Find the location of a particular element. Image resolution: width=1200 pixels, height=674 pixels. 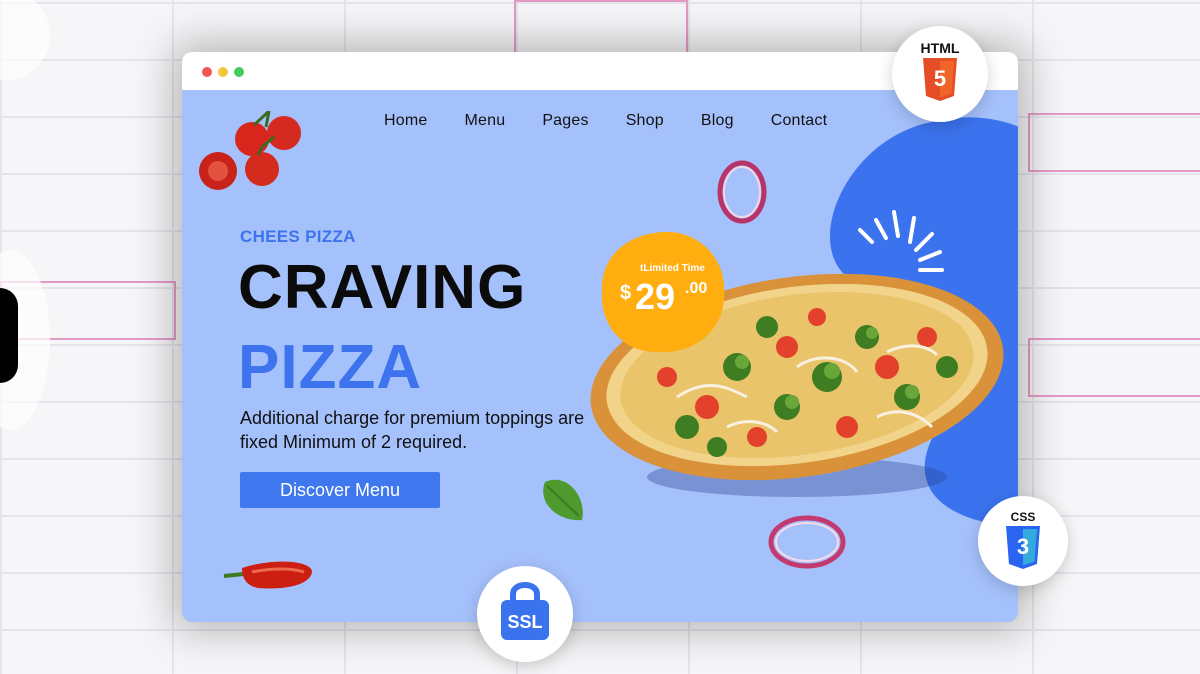

nav-shop: Shop is located at coordinates (645, 121).